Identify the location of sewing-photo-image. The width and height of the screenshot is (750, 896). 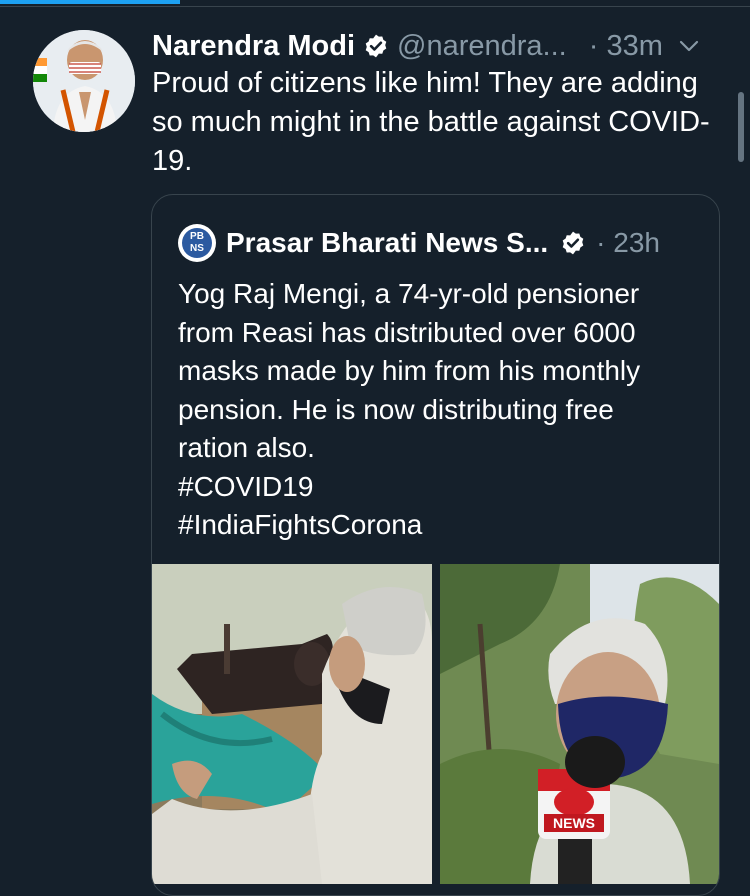
(292, 724).